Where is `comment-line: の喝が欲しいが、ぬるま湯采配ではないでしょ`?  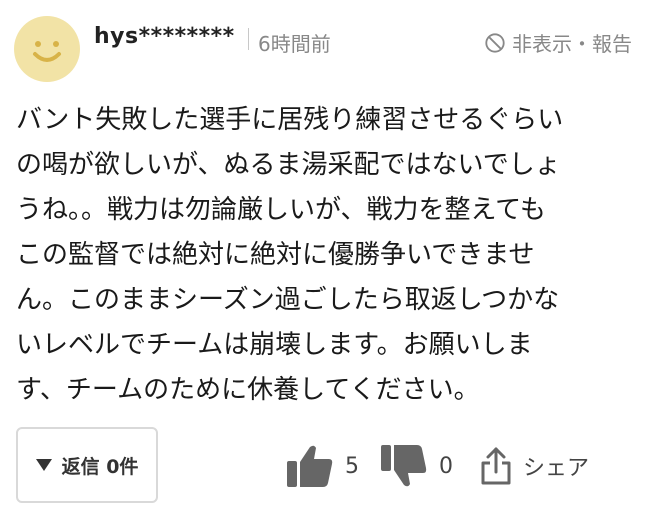 comment-line: の喝が欲しいが、ぬるま湯采配ではないでしょ is located at coordinates (288, 165).